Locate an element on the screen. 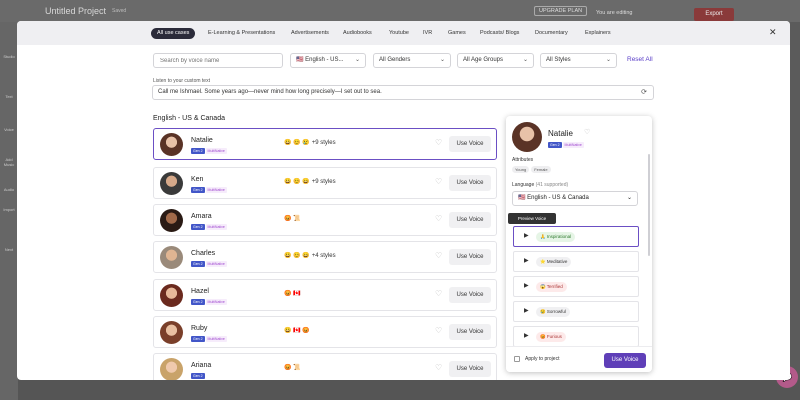 The height and width of the screenshot is (400, 800). voice-card-ariana: Ariana Gen 2 😡 📜 ♡ Use Voice is located at coordinates (325, 366).